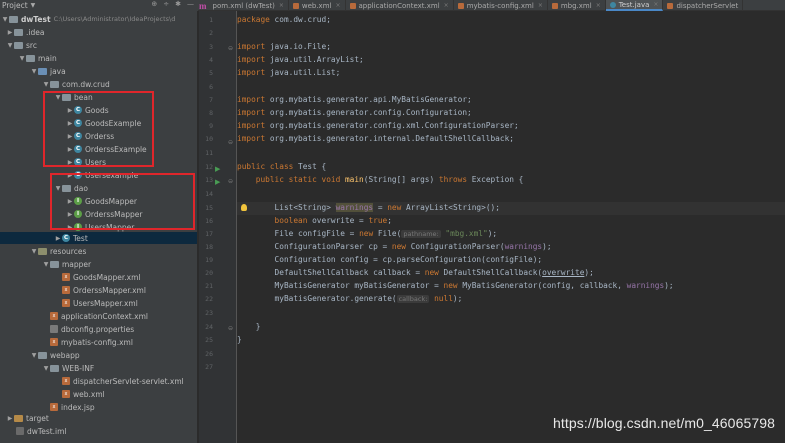 The width and height of the screenshot is (785, 443). Describe the element at coordinates (577, 5) in the screenshot. I see `tab-mbg-xml: mbg.xml ×` at that location.